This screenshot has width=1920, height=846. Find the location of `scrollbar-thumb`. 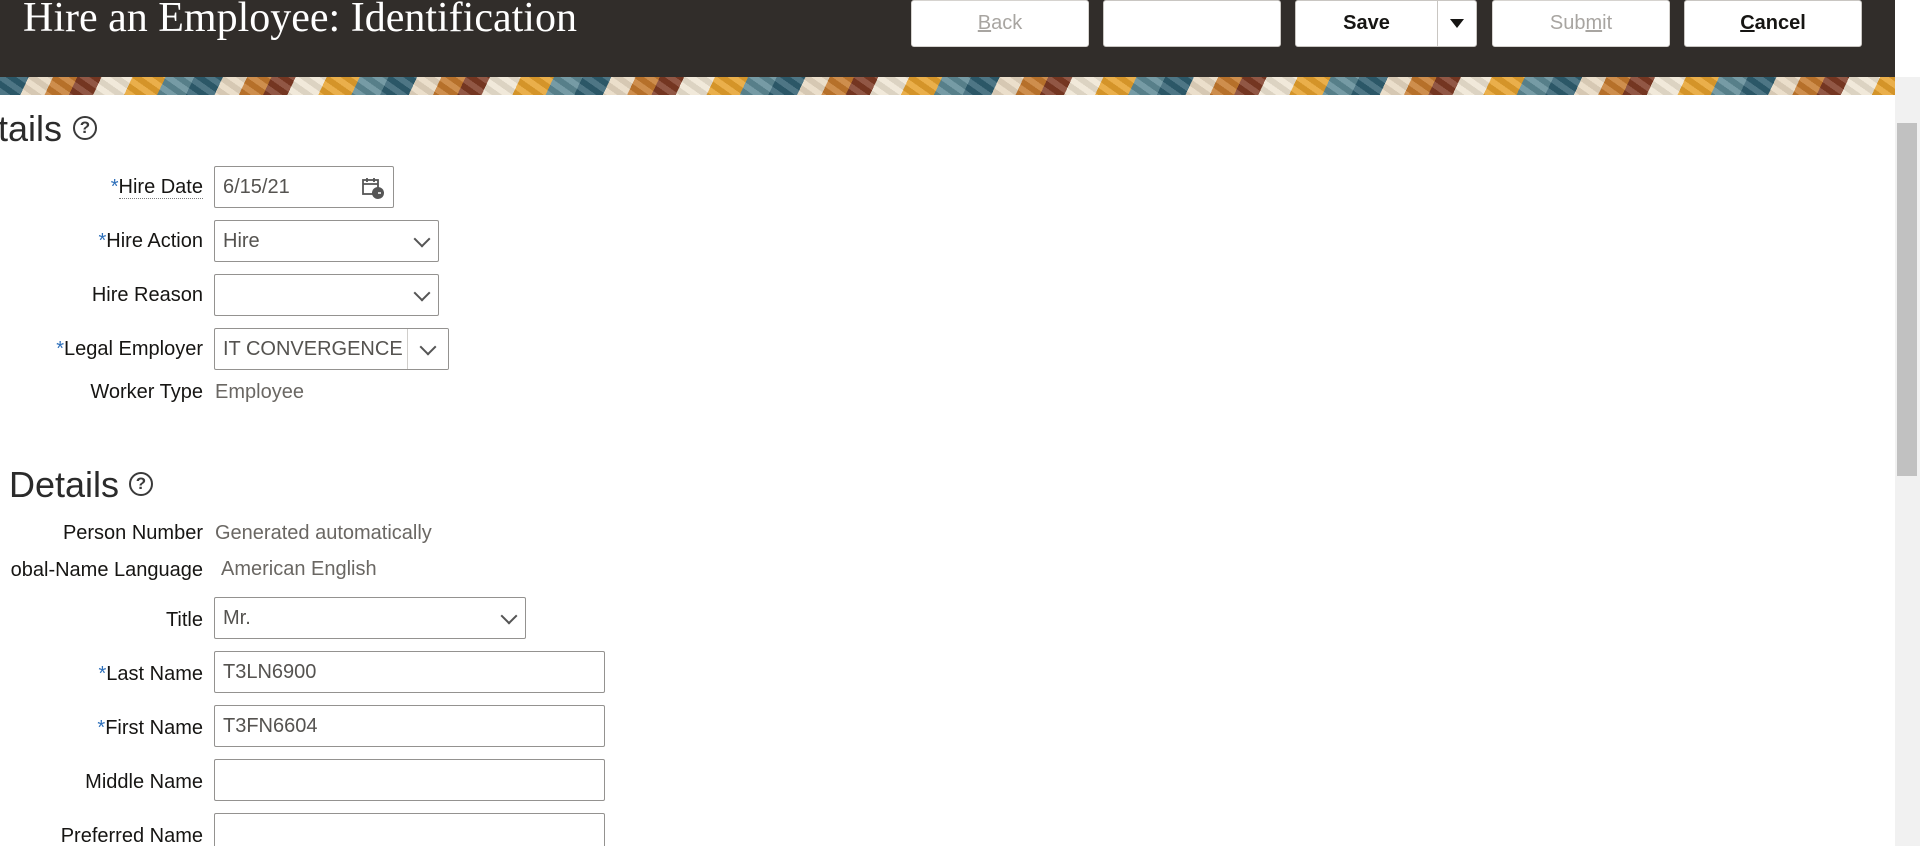

scrollbar-thumb is located at coordinates (1907, 299).